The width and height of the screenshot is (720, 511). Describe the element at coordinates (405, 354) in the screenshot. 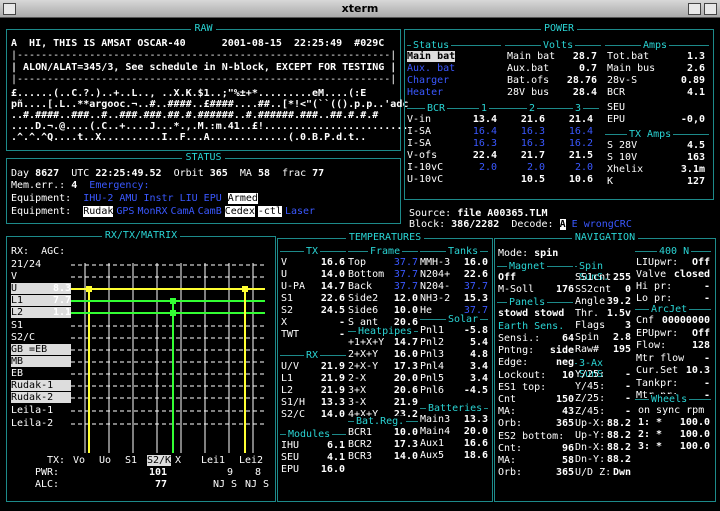

I see `temp-heatpipe-value: 16.0` at that location.